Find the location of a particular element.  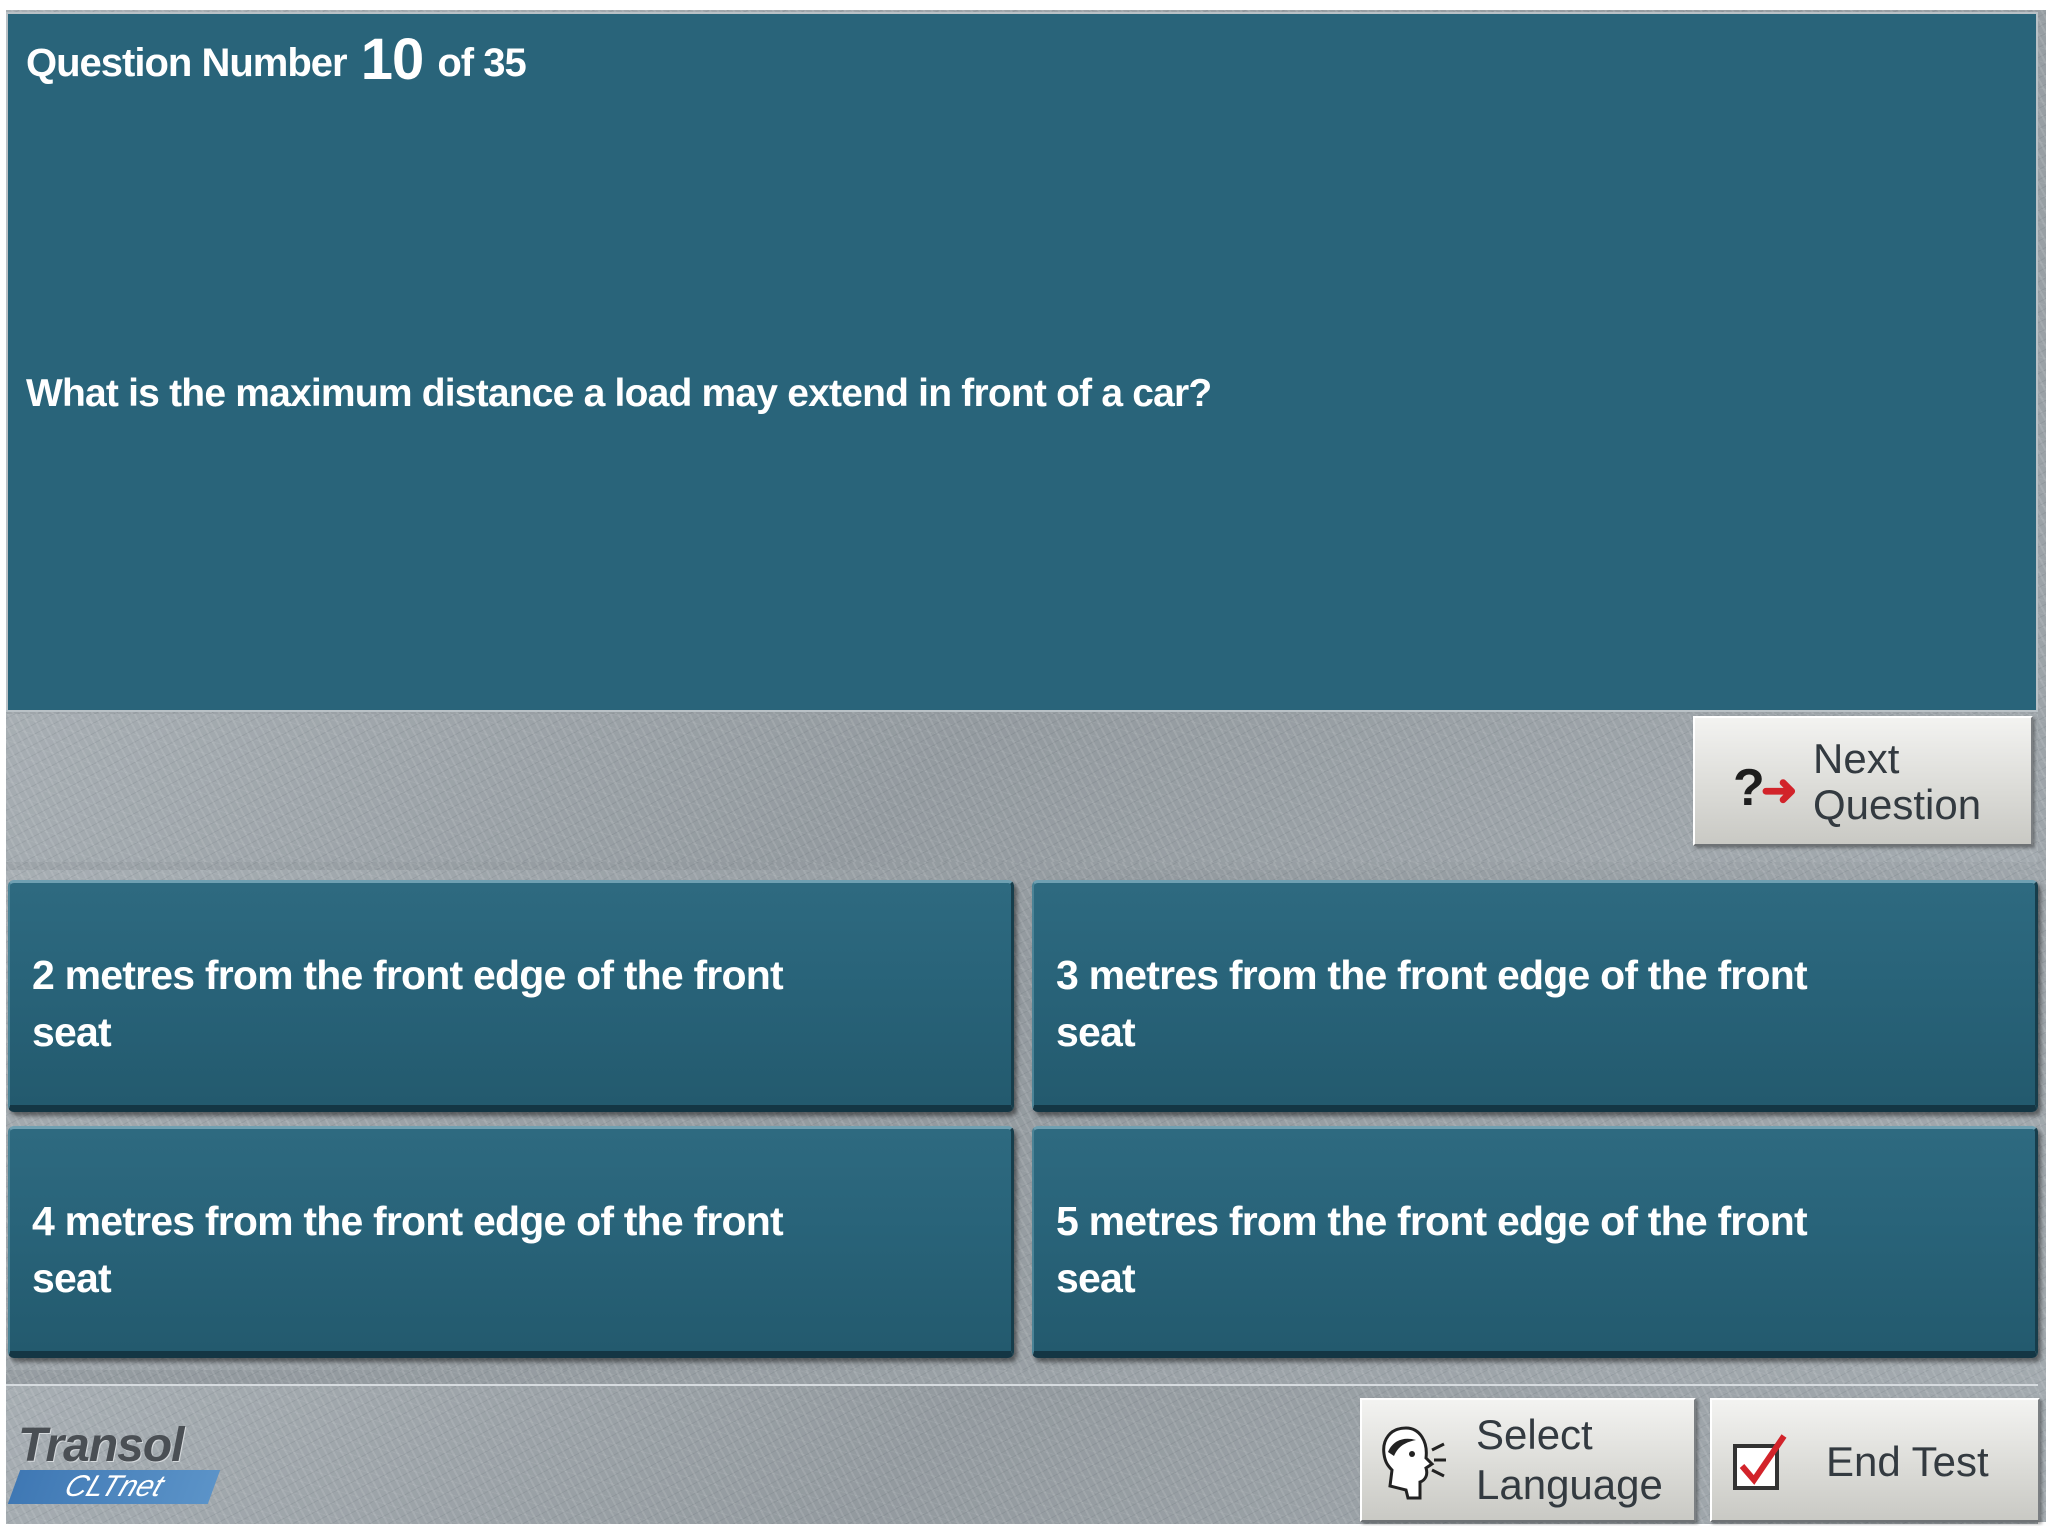

question-total: of 35 is located at coordinates (481, 63).